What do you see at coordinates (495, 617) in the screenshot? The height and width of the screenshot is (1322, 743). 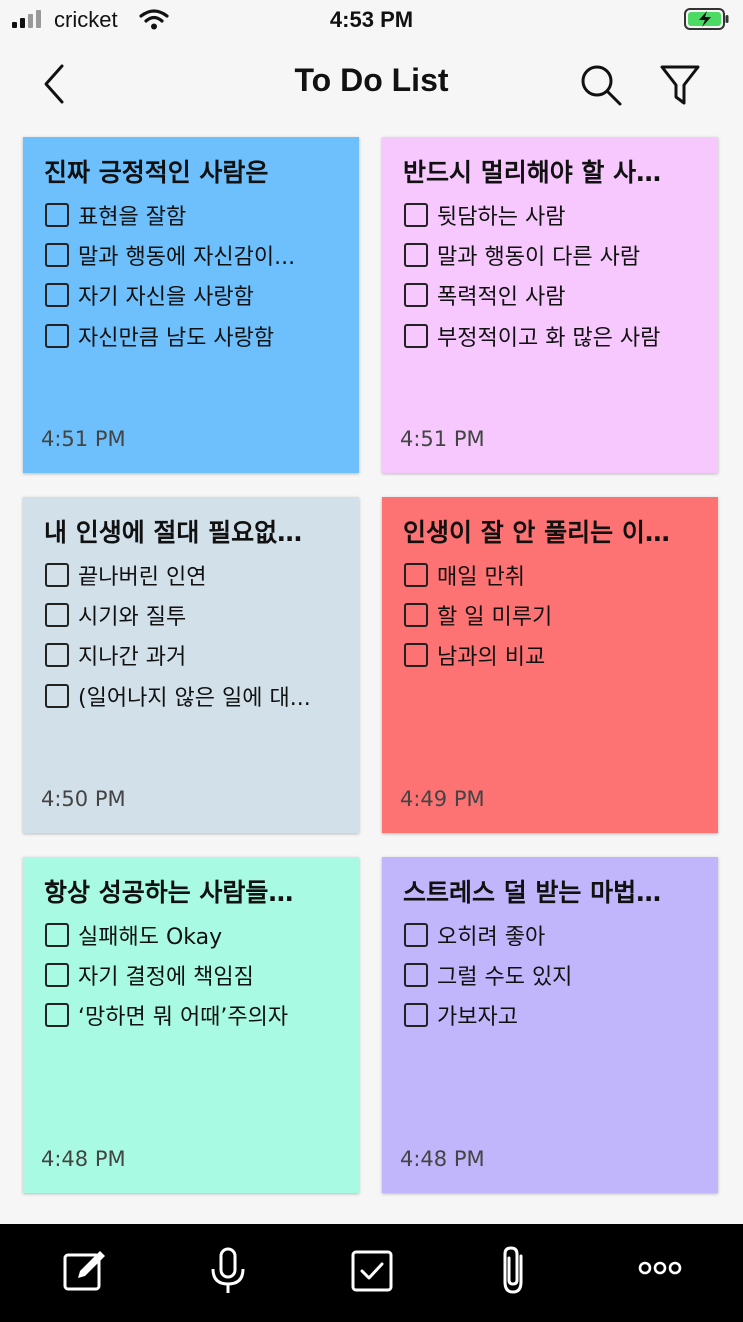 I see `checklist-item-label: 할 일 미루기` at bounding box center [495, 617].